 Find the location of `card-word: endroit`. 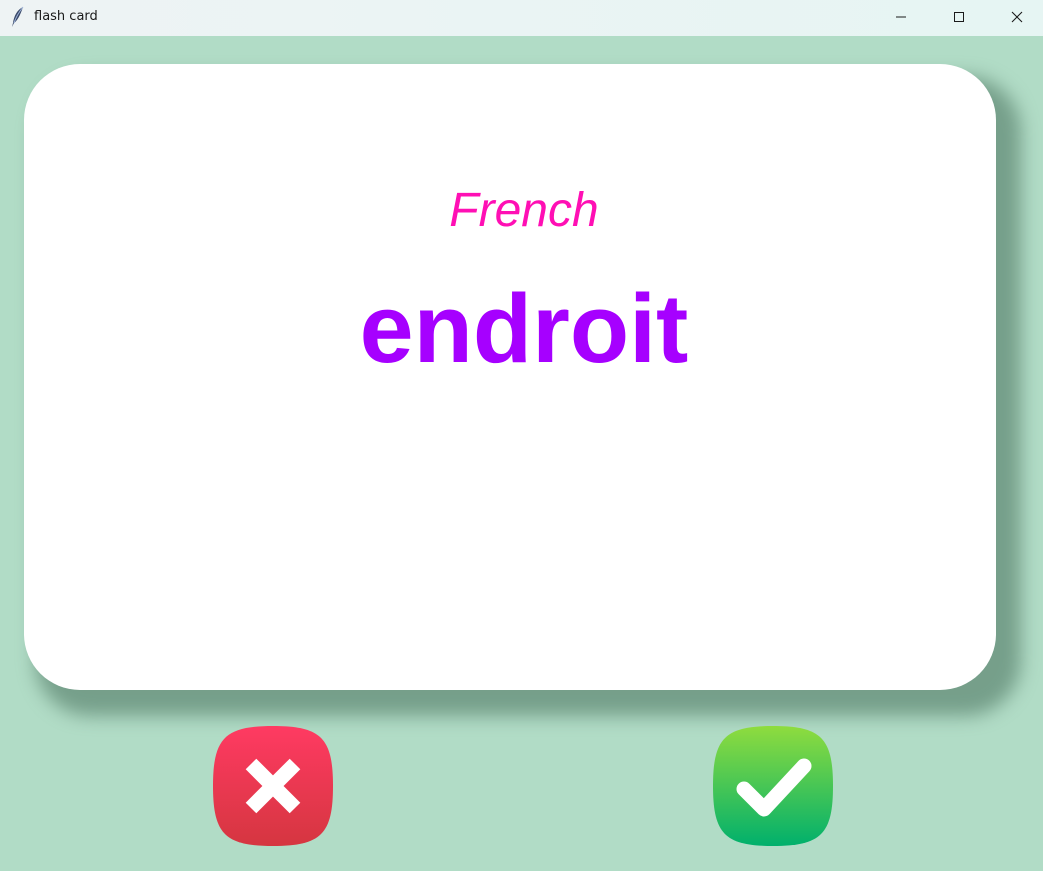

card-word: endroit is located at coordinates (524, 328).